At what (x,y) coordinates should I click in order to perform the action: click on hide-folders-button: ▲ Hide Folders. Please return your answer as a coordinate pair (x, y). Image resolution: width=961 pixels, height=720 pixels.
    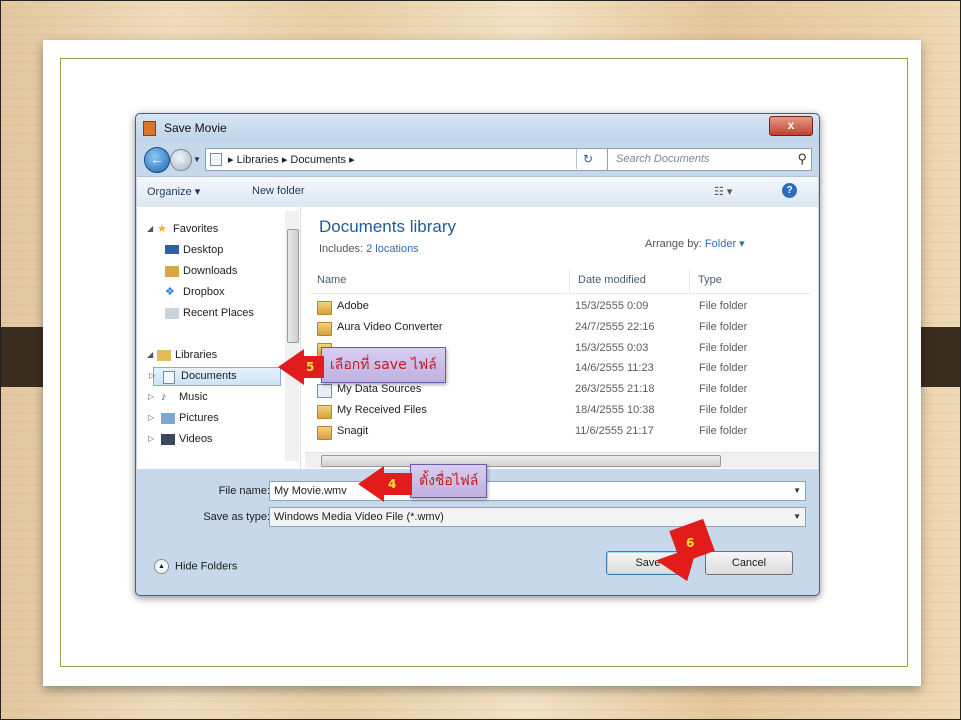
    Looking at the image, I should click on (195, 566).